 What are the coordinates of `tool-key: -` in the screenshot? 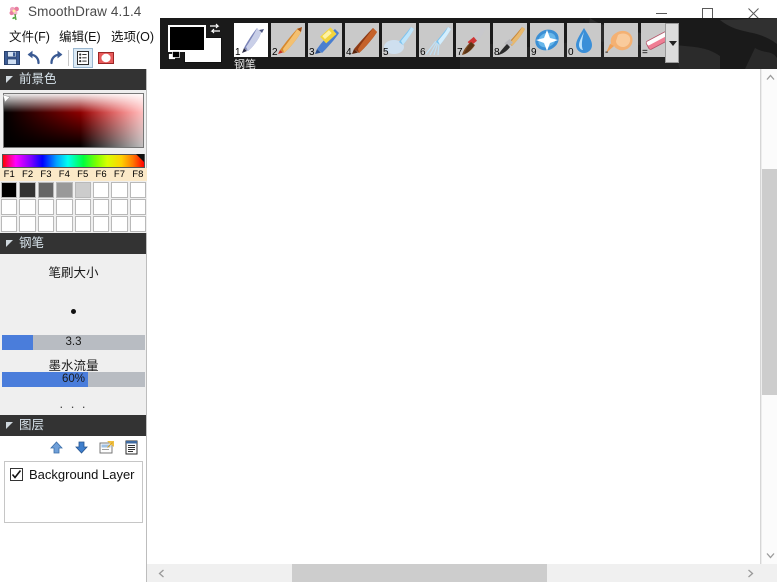 It's located at (607, 52).